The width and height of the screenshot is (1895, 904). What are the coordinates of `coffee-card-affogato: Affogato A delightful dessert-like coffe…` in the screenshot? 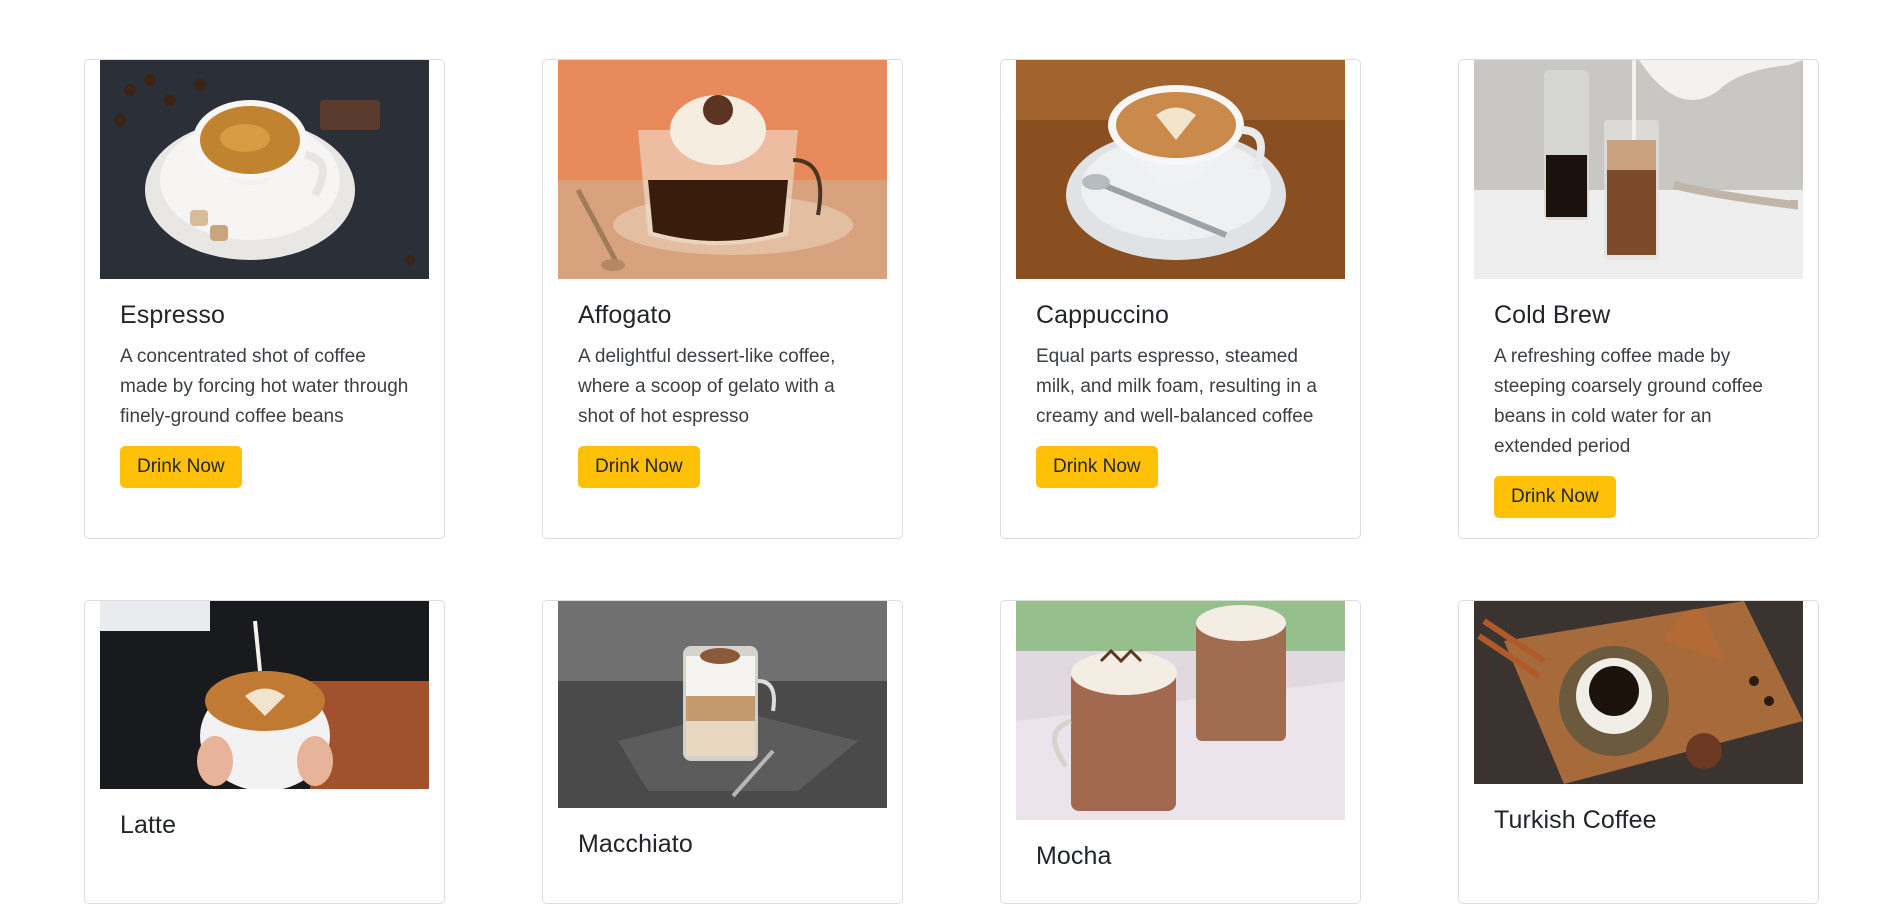 It's located at (722, 299).